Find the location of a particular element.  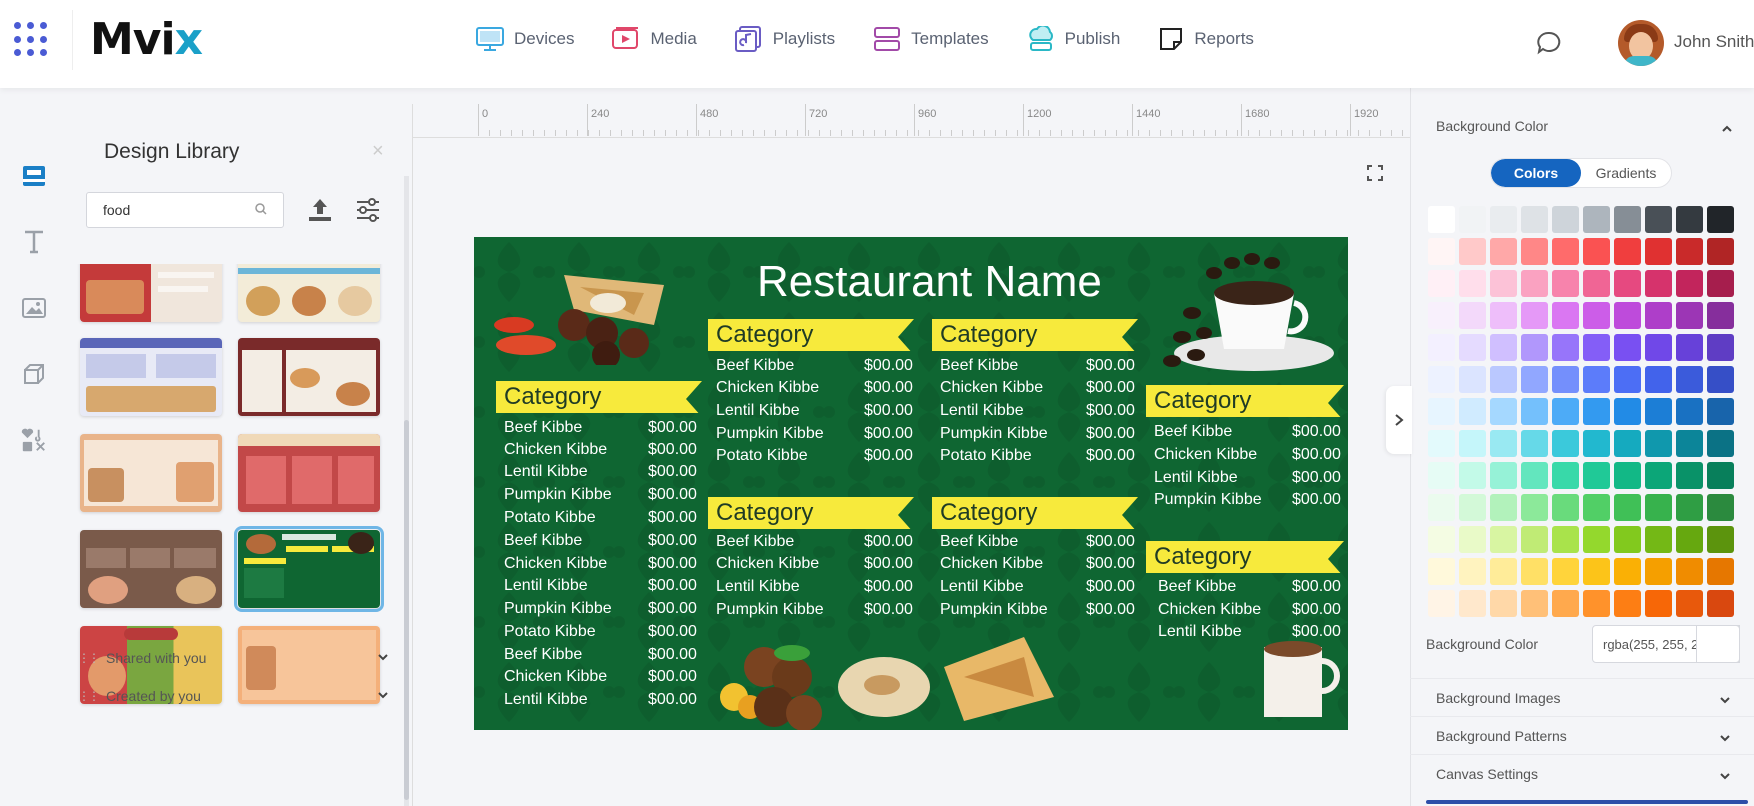

close-icon: × is located at coordinates (378, 151).